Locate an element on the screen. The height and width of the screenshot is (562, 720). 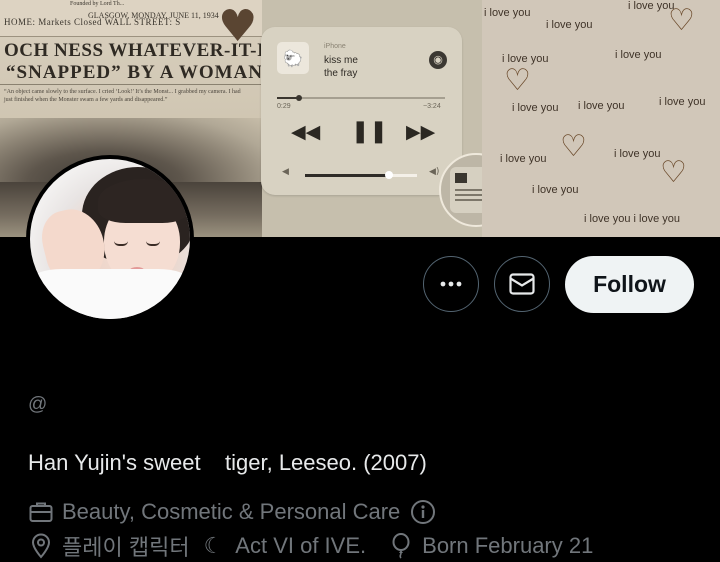
profile-birthday: Born February 21 is located at coordinates (508, 545).